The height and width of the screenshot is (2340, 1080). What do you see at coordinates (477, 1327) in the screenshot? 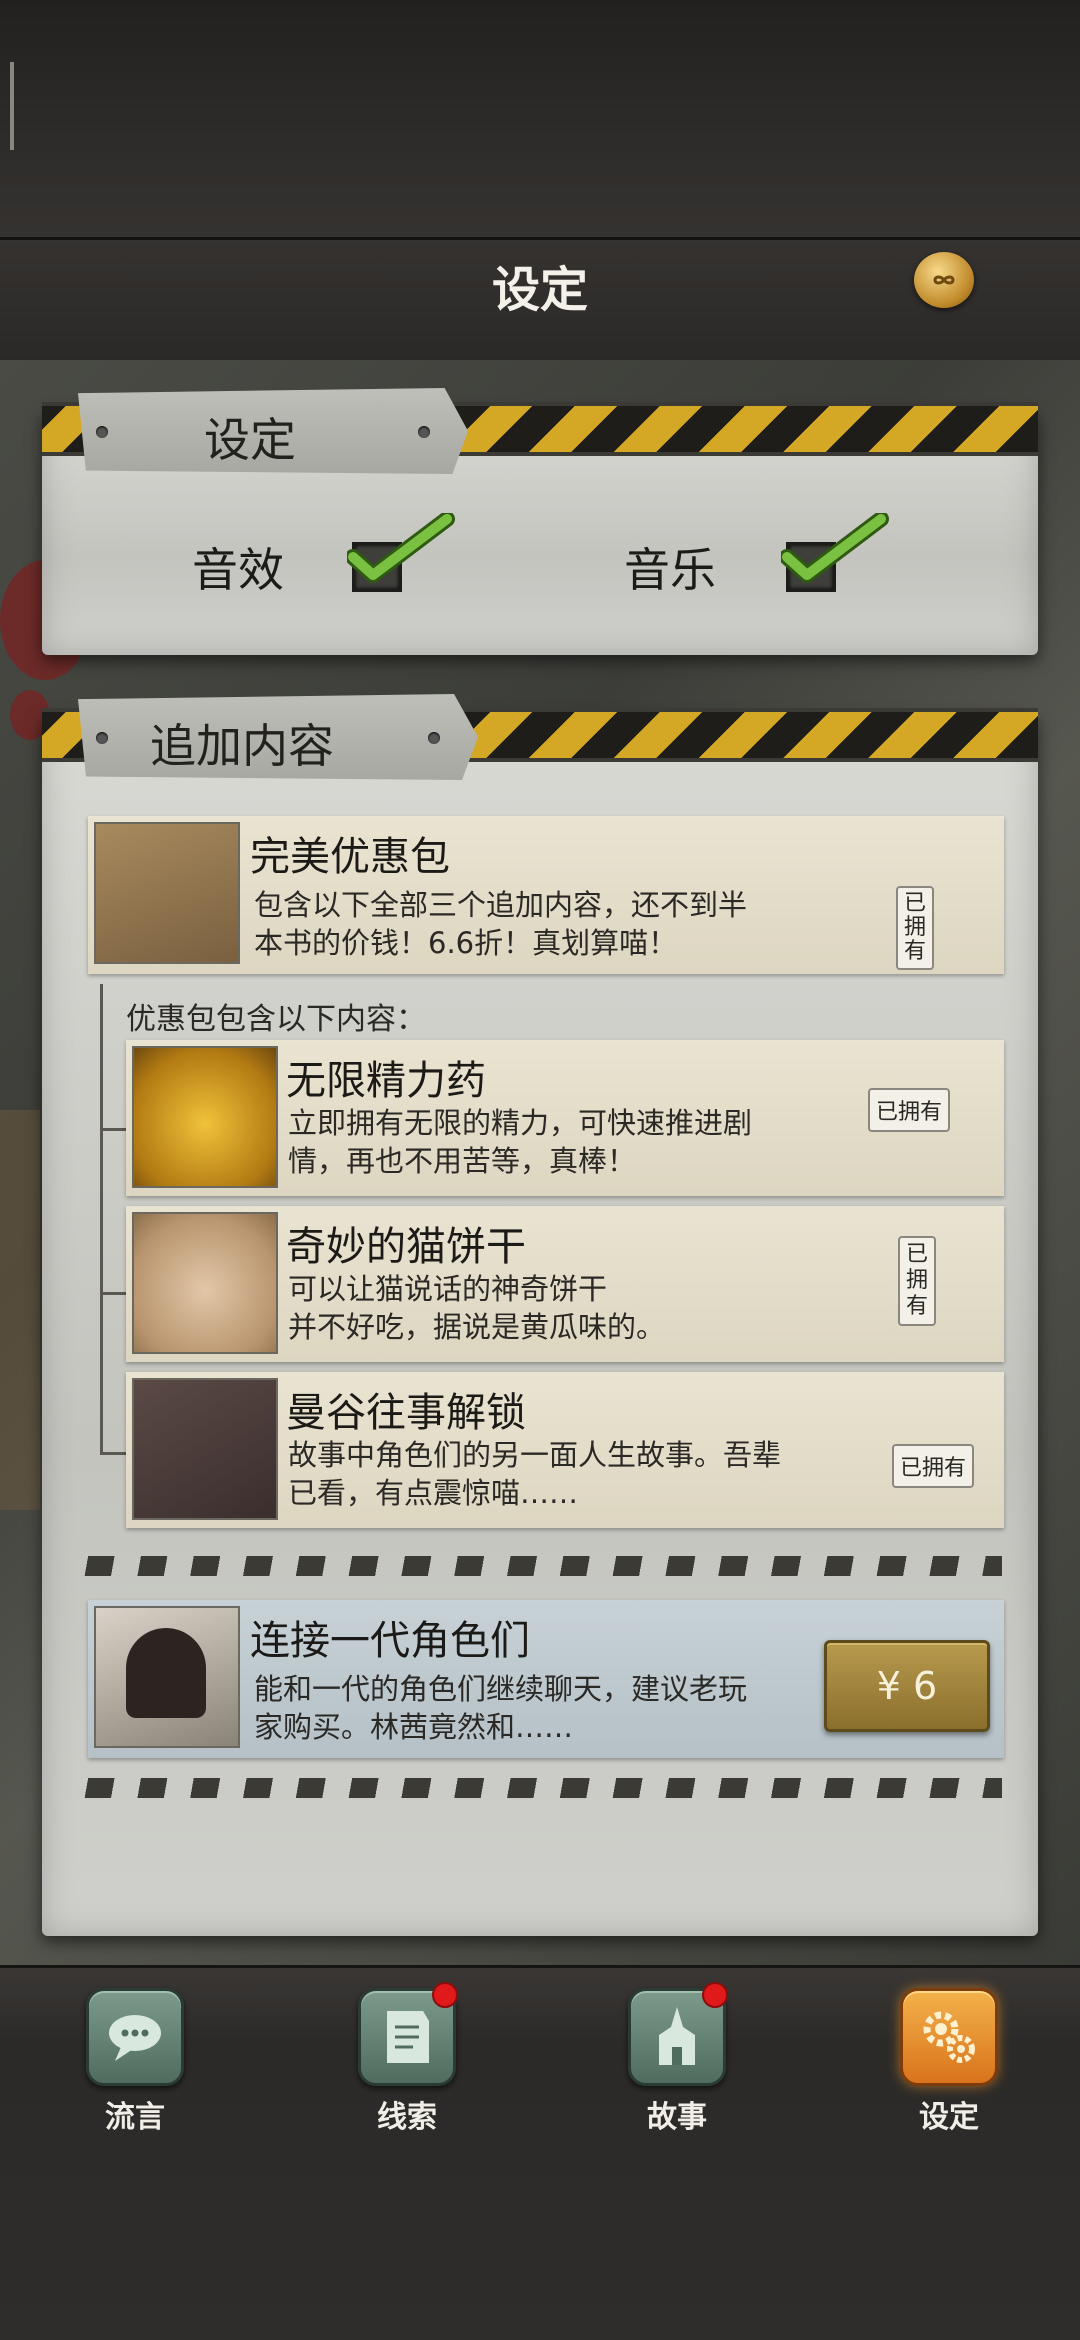
I see `addon-desc-line2: 并不好吃，据说是黄瓜味的。` at bounding box center [477, 1327].